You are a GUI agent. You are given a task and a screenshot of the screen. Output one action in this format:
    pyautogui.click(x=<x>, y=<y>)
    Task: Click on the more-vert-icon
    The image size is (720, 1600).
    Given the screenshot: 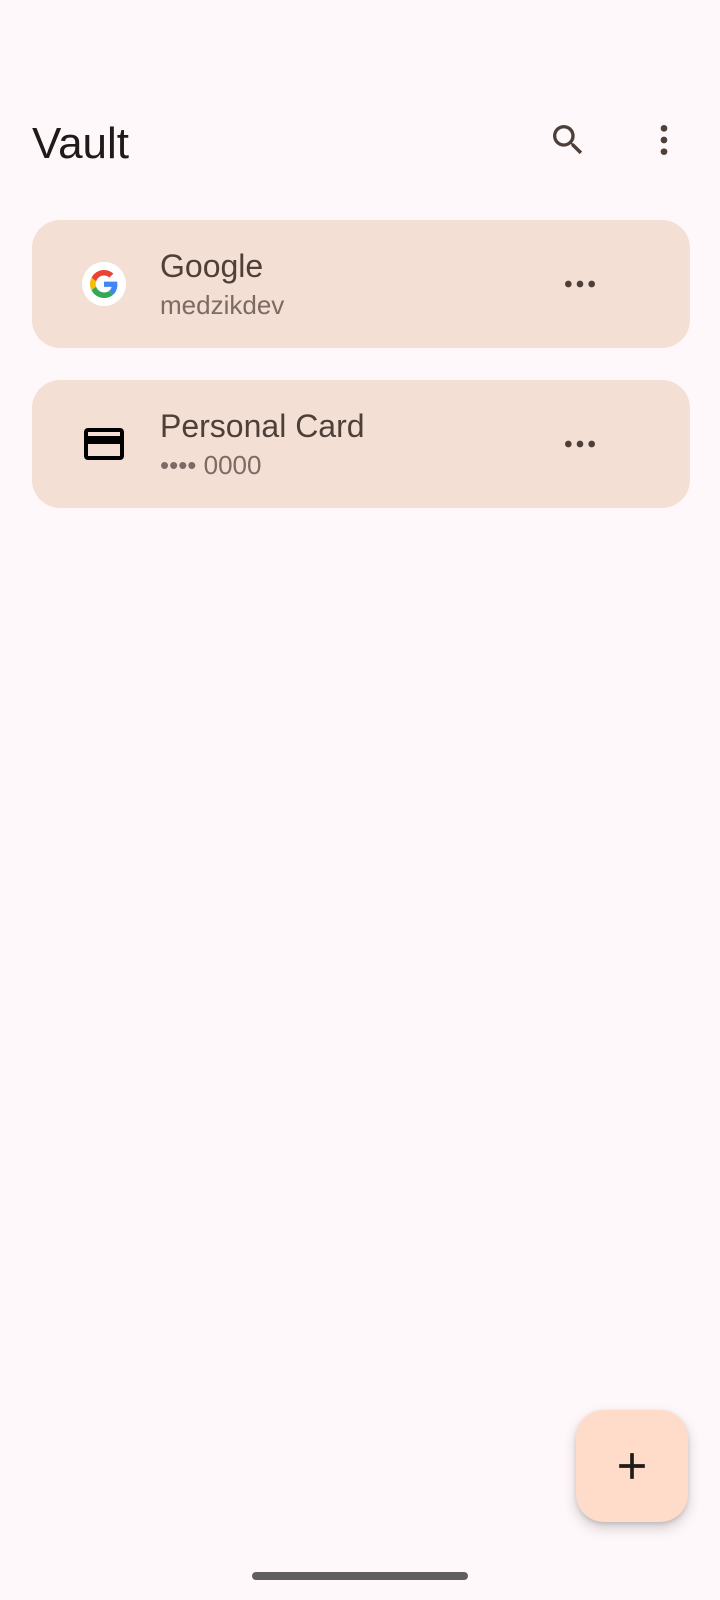 What is the action you would take?
    pyautogui.click(x=664, y=140)
    